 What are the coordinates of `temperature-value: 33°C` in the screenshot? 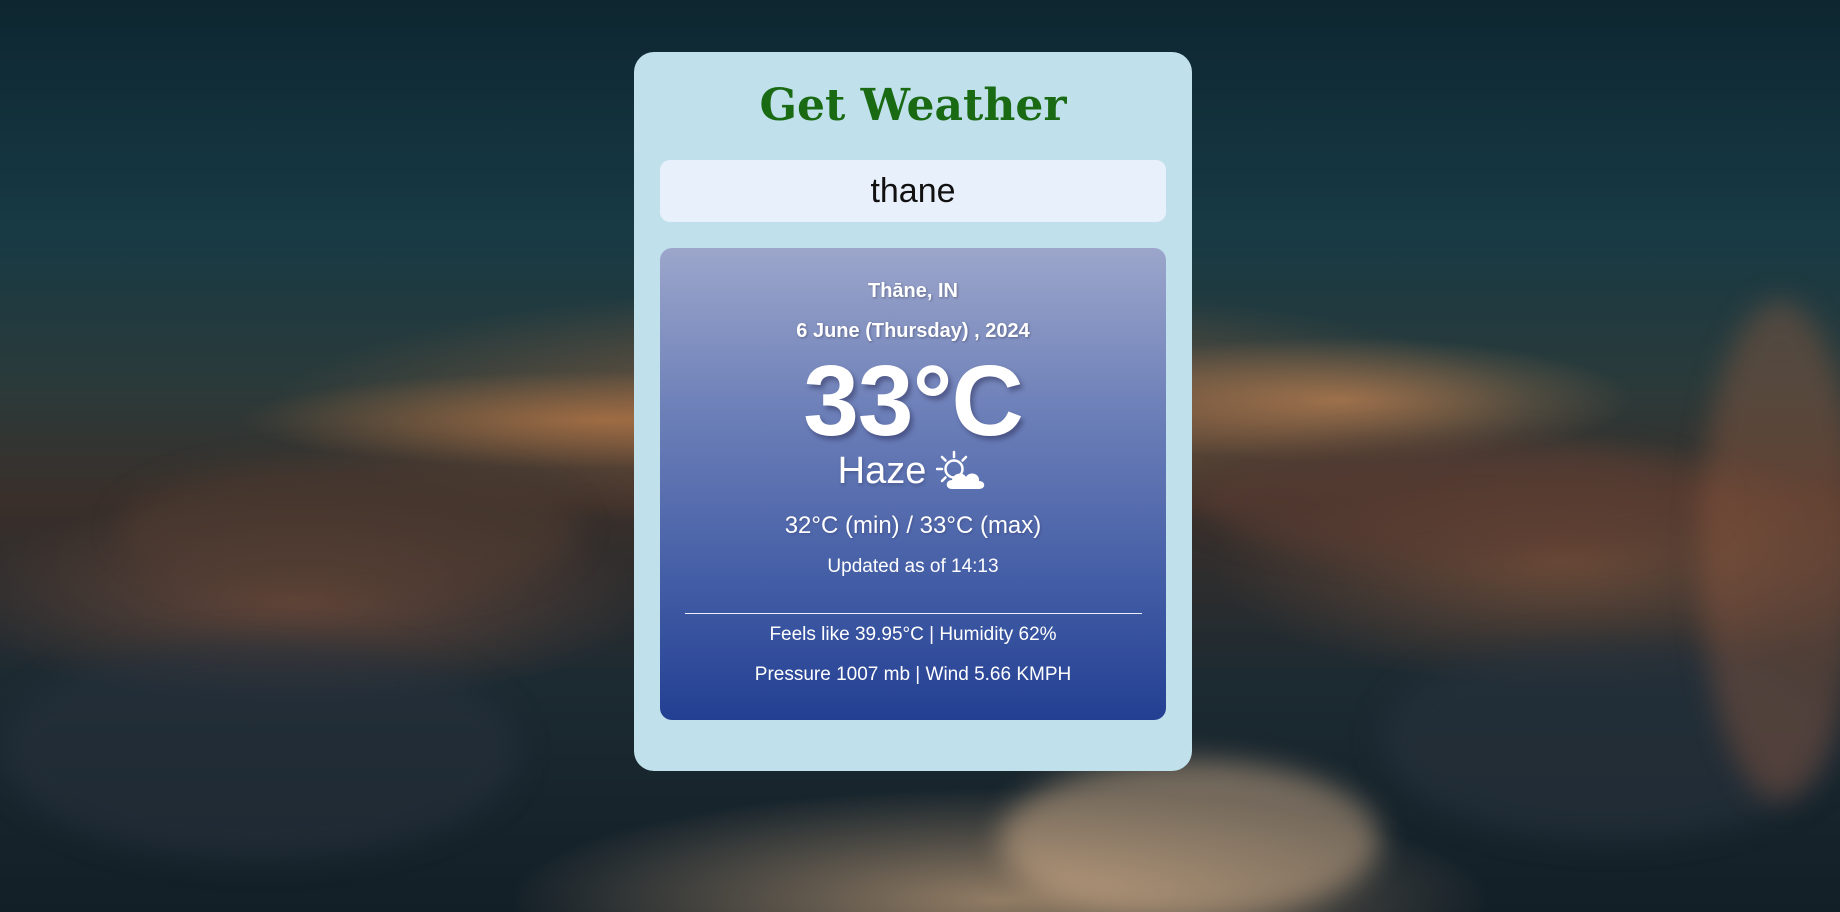 It's located at (913, 401).